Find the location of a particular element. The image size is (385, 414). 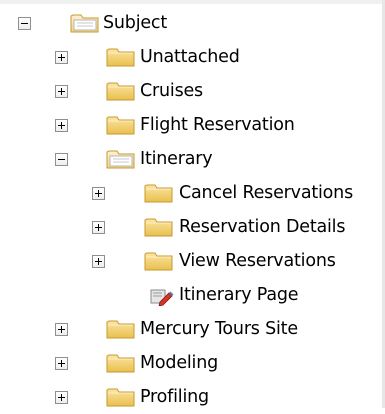

tree-node-cancel-reservations: Cancel Reservations is located at coordinates (192, 193).